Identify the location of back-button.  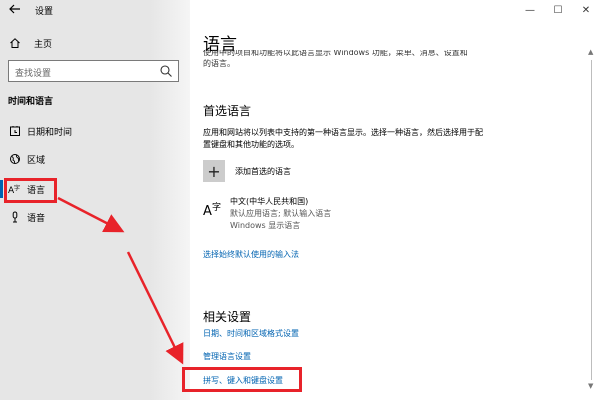
(16, 10).